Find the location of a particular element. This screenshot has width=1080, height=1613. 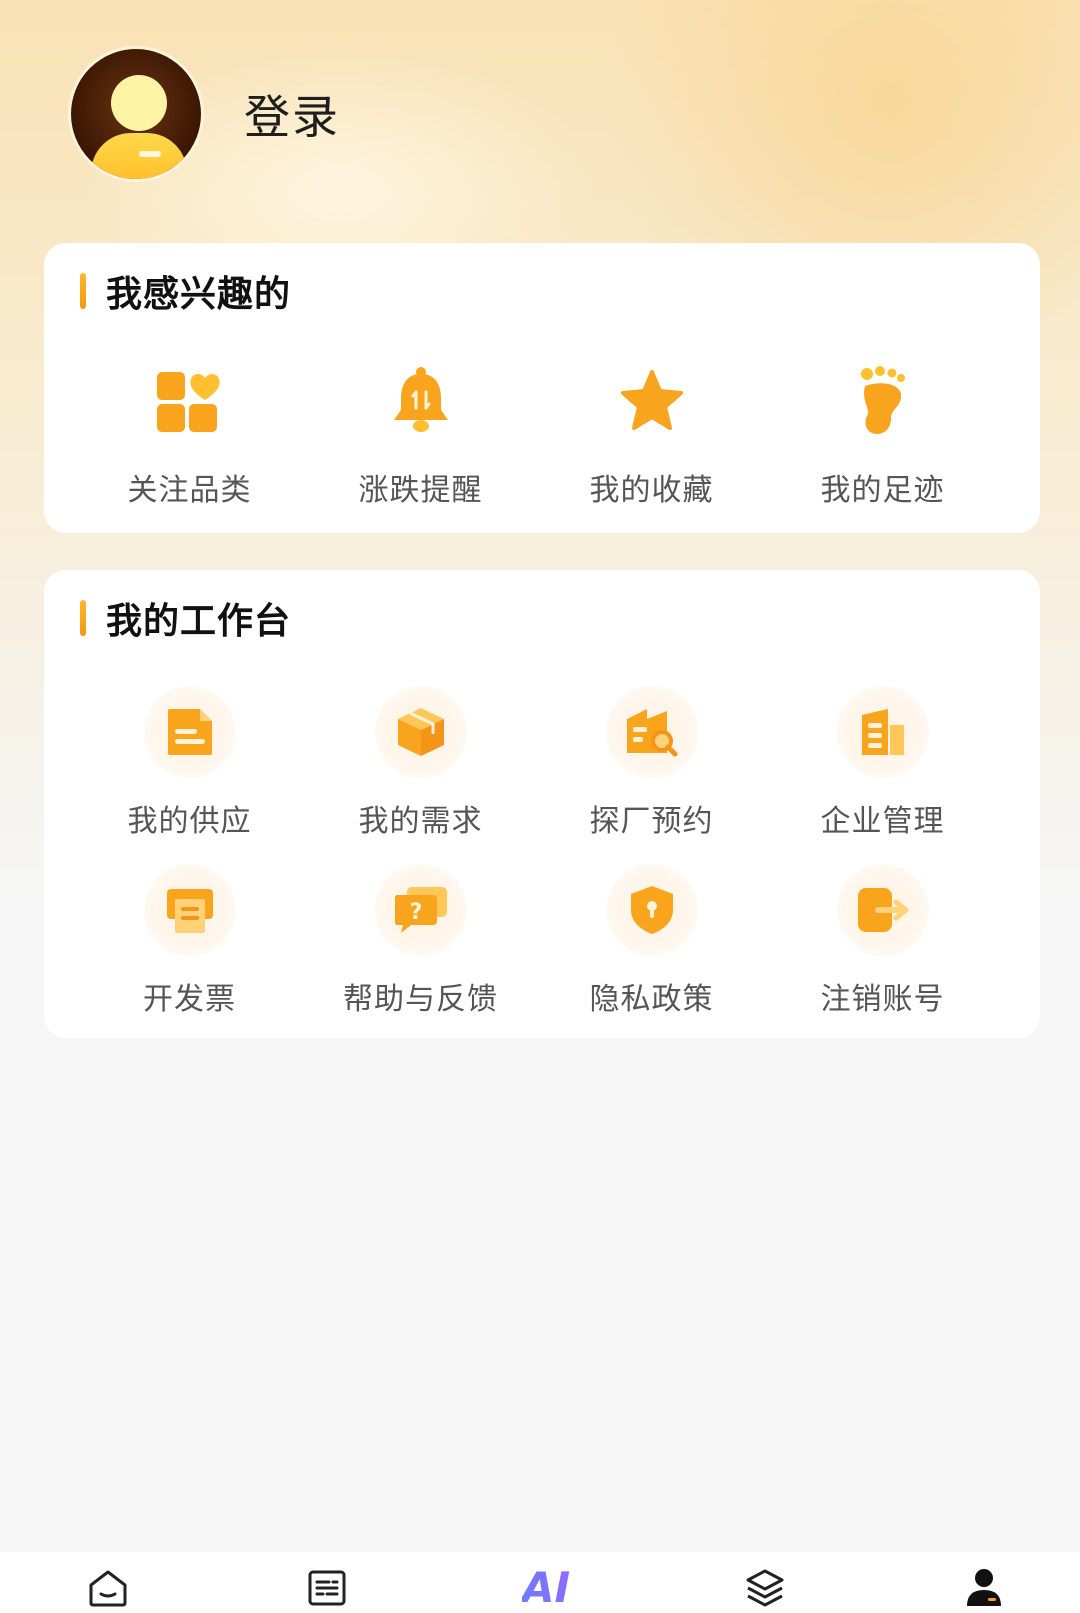

factory-search-icon is located at coordinates (651, 732).